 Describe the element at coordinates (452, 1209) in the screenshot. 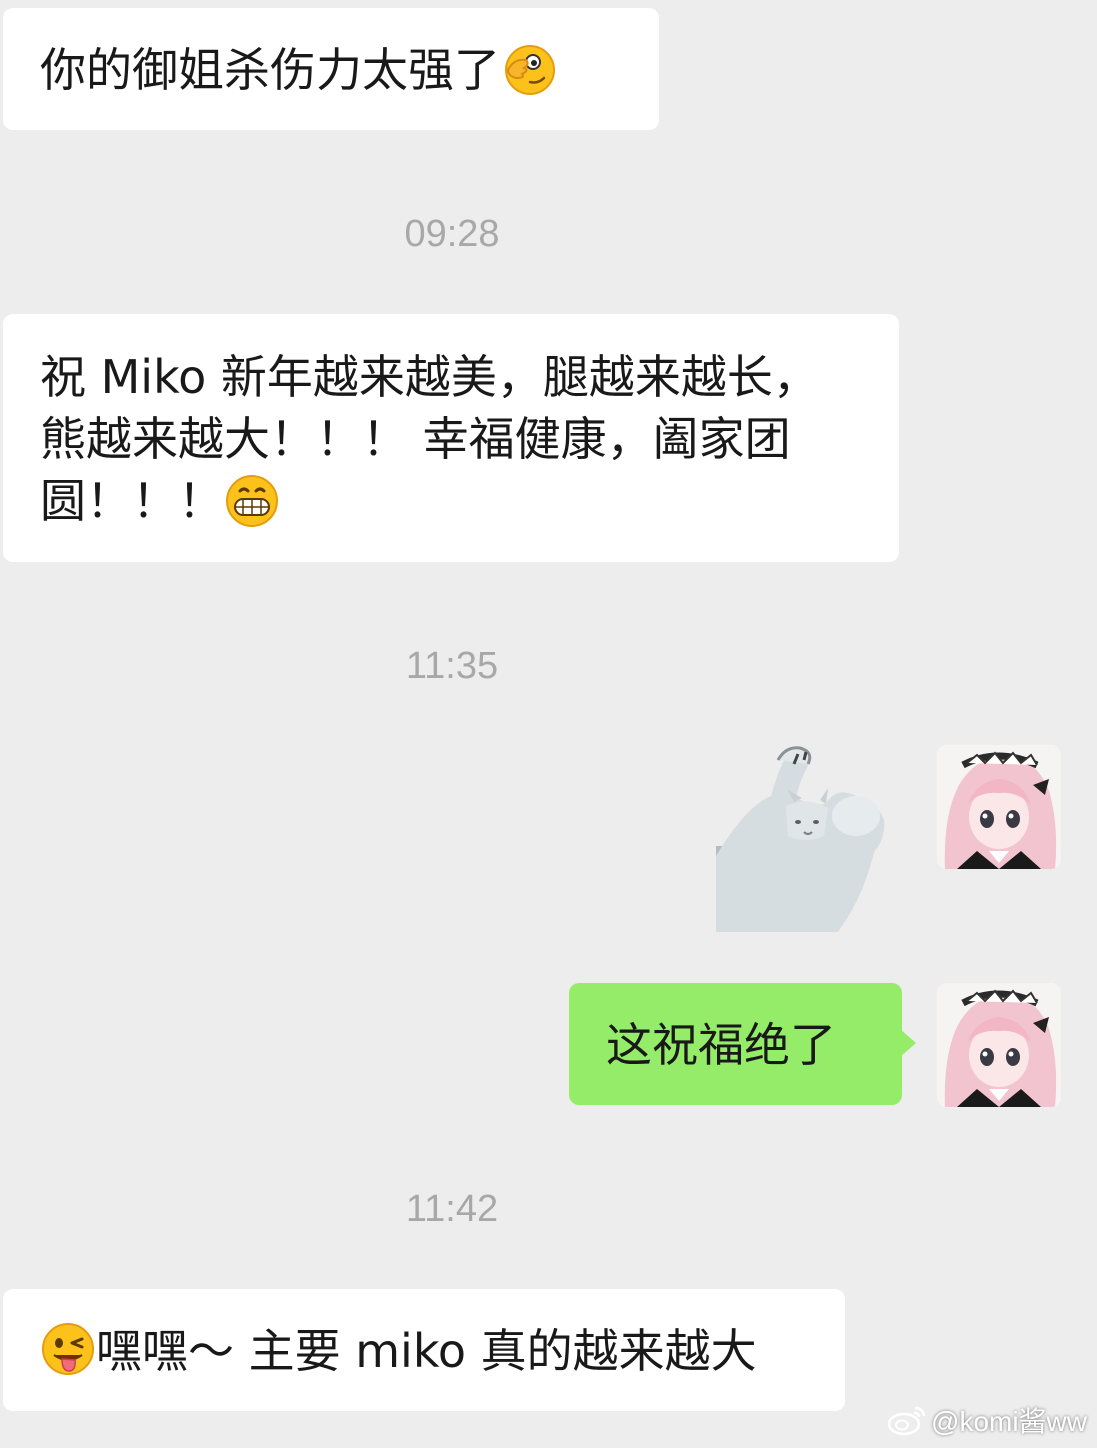

I see `timestamp: 11:42` at that location.